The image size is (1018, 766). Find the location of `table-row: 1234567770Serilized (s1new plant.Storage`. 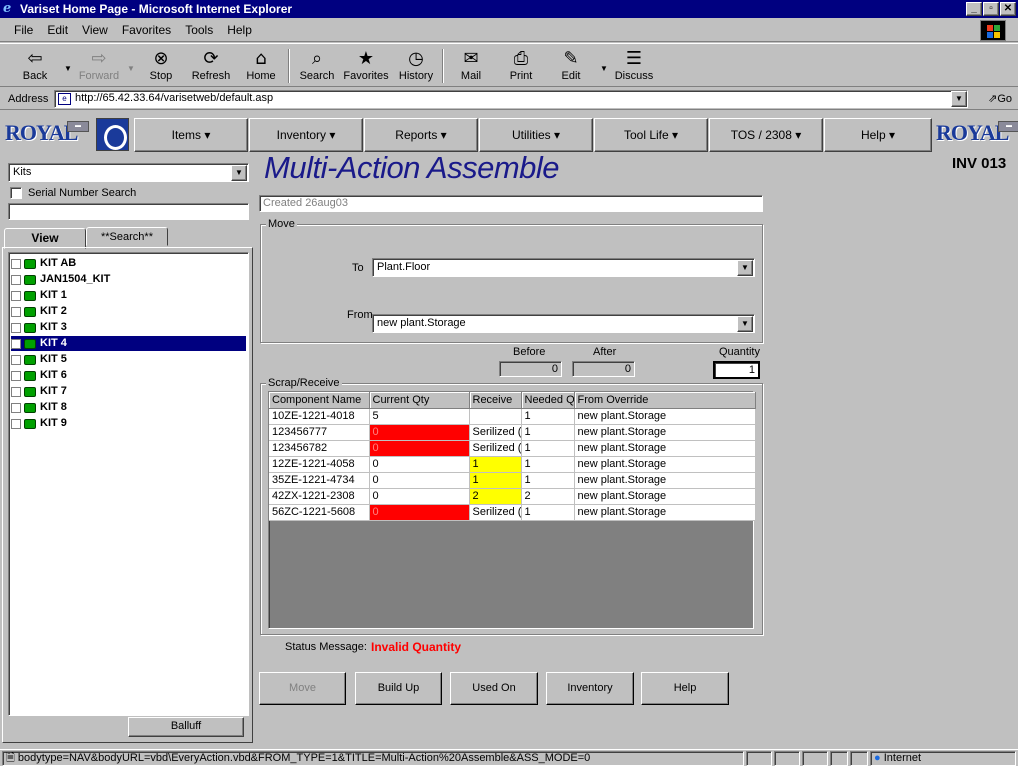

table-row: 1234567770Serilized (s1new plant.Storage is located at coordinates (512, 432).